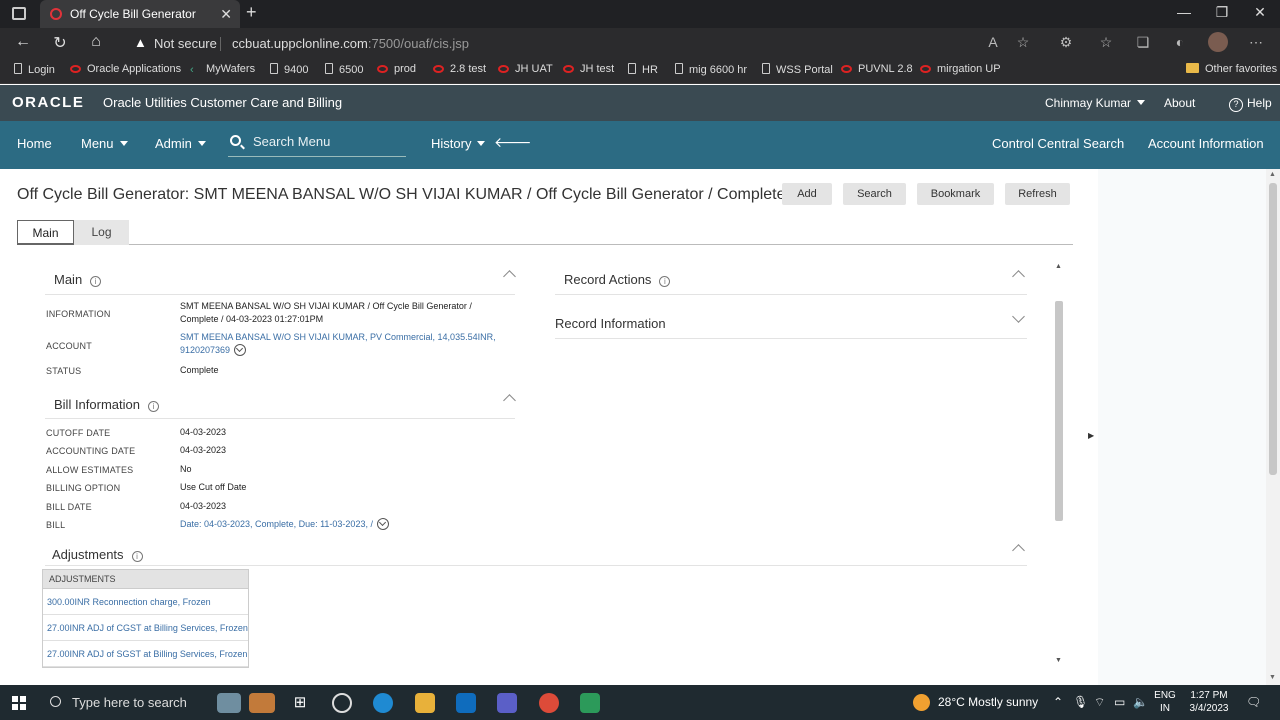  I want to click on user-menu: Chinmay Kumar, so click(1095, 103).